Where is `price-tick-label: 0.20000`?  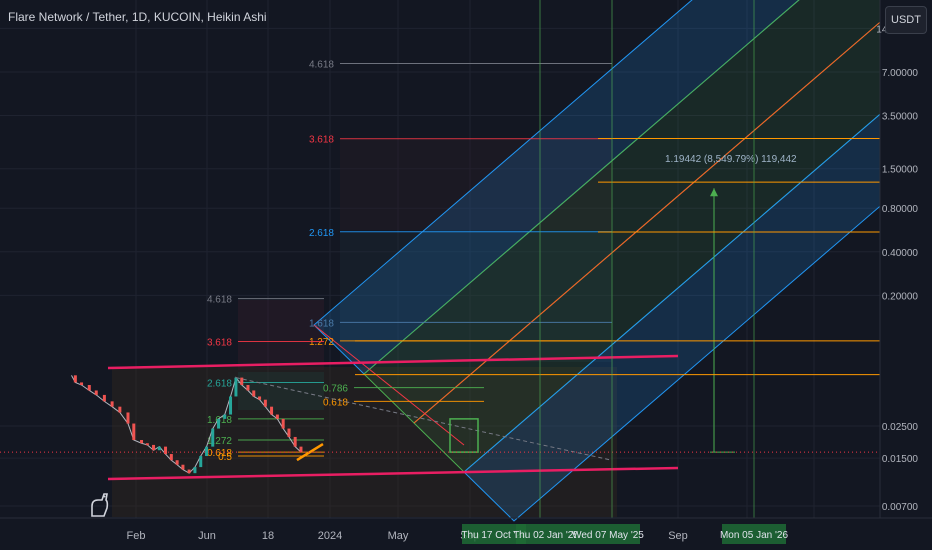 price-tick-label: 0.20000 is located at coordinates (900, 296).